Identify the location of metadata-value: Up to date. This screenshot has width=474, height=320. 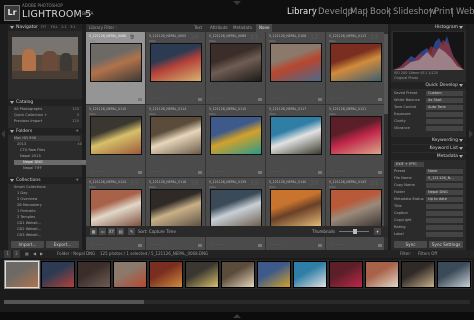
(444, 199).